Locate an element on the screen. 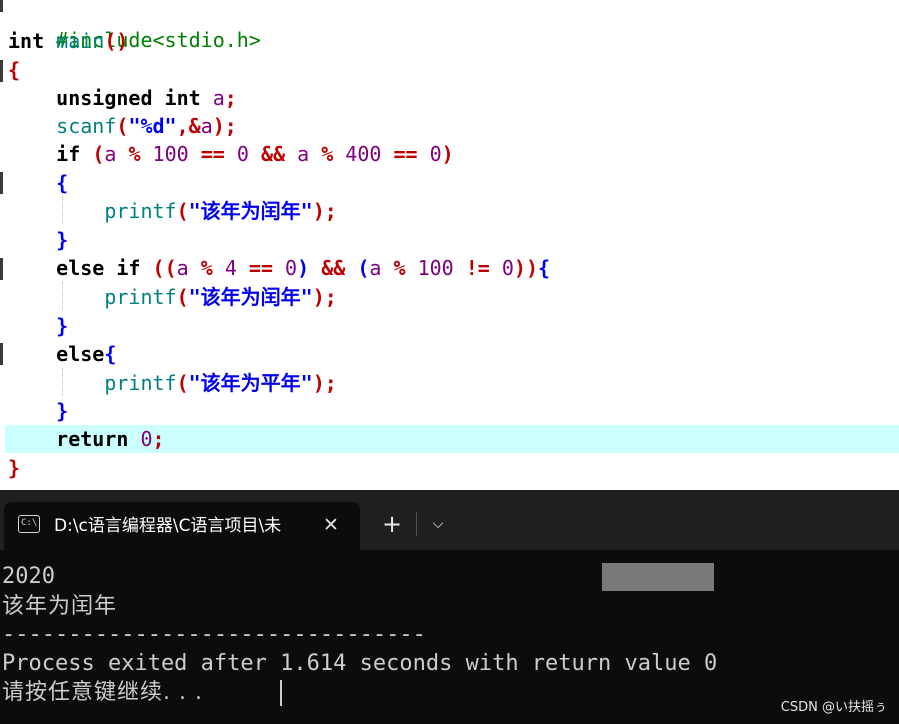 The image size is (899, 724). code-line-4: unsigned int a; is located at coordinates (146, 98).